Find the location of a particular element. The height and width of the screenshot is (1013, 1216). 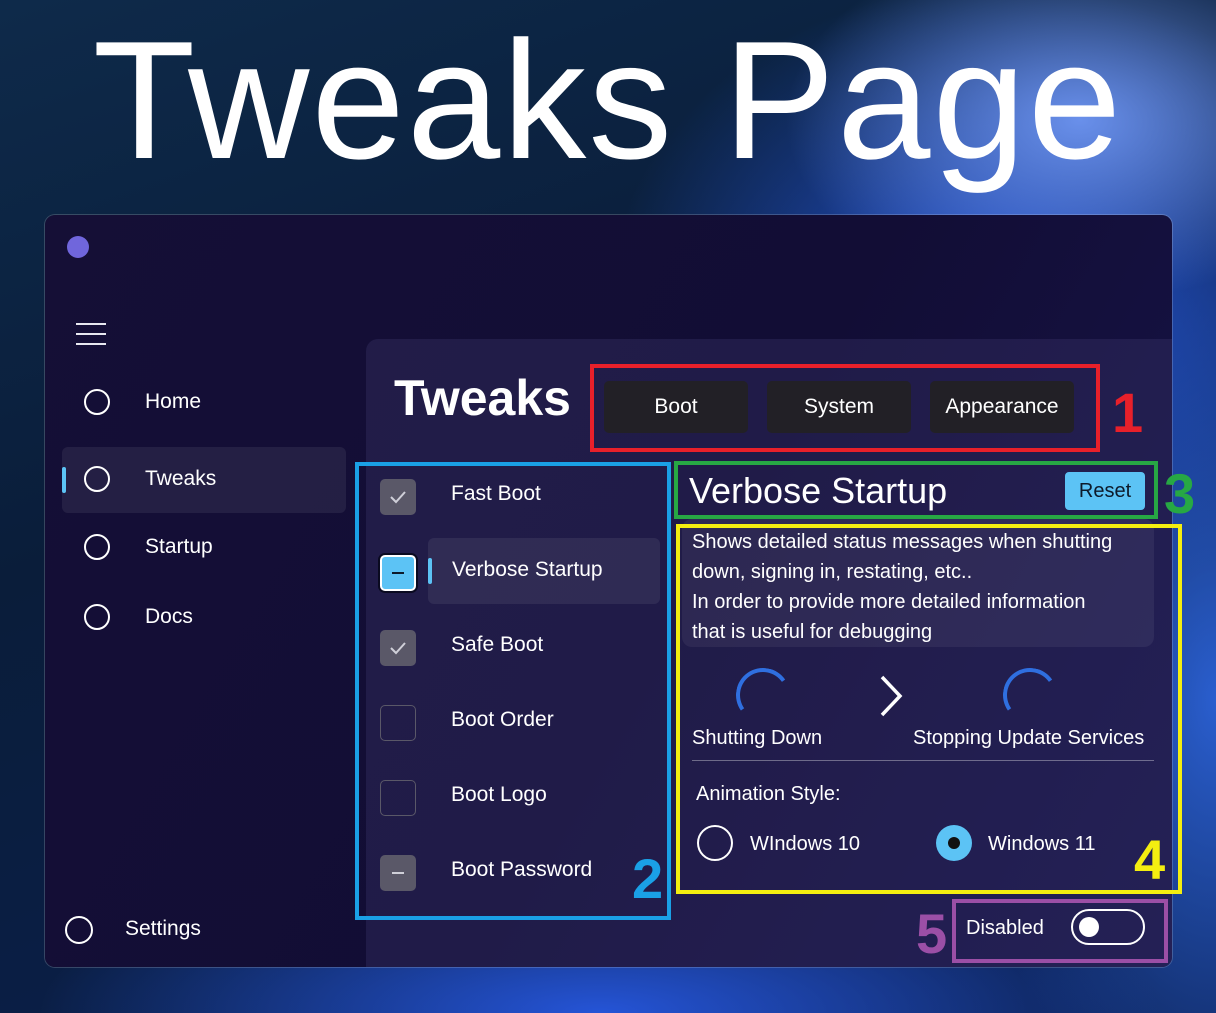

sidebar-item-docs: Docs is located at coordinates (204, 618).